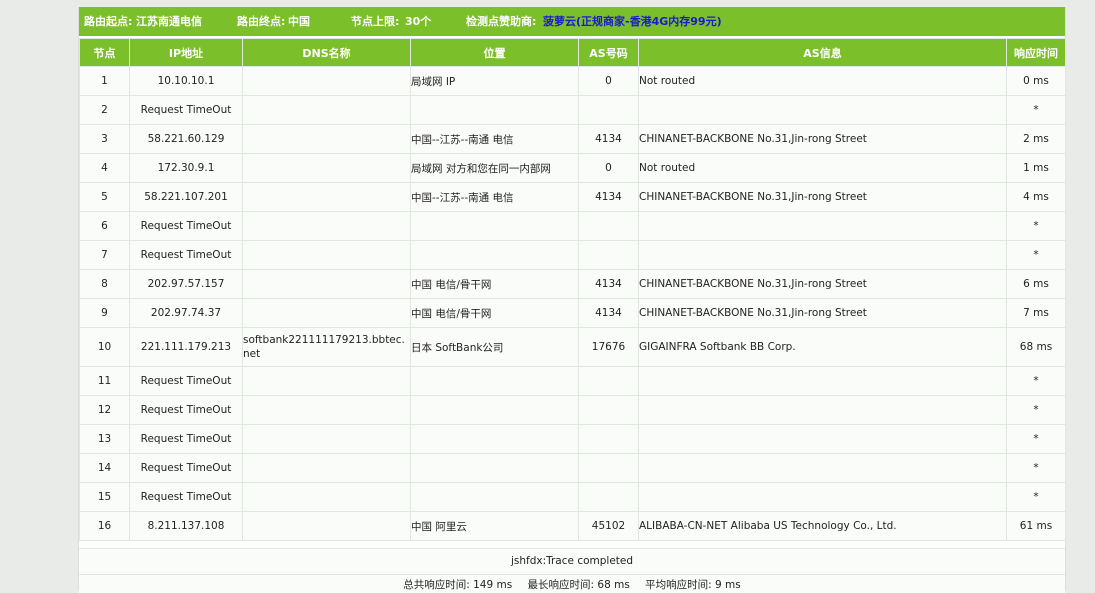 The width and height of the screenshot is (1095, 593). Describe the element at coordinates (186, 313) in the screenshot. I see `cell-ip: 202.97.74.37` at that location.